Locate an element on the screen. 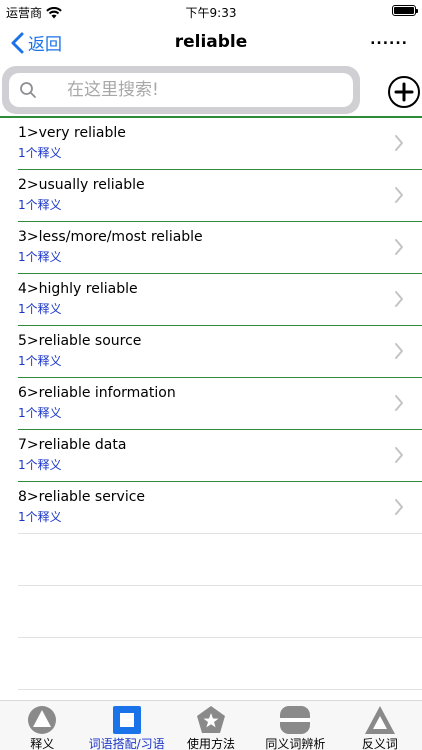 The width and height of the screenshot is (422, 750). search-bar is located at coordinates (181, 90).